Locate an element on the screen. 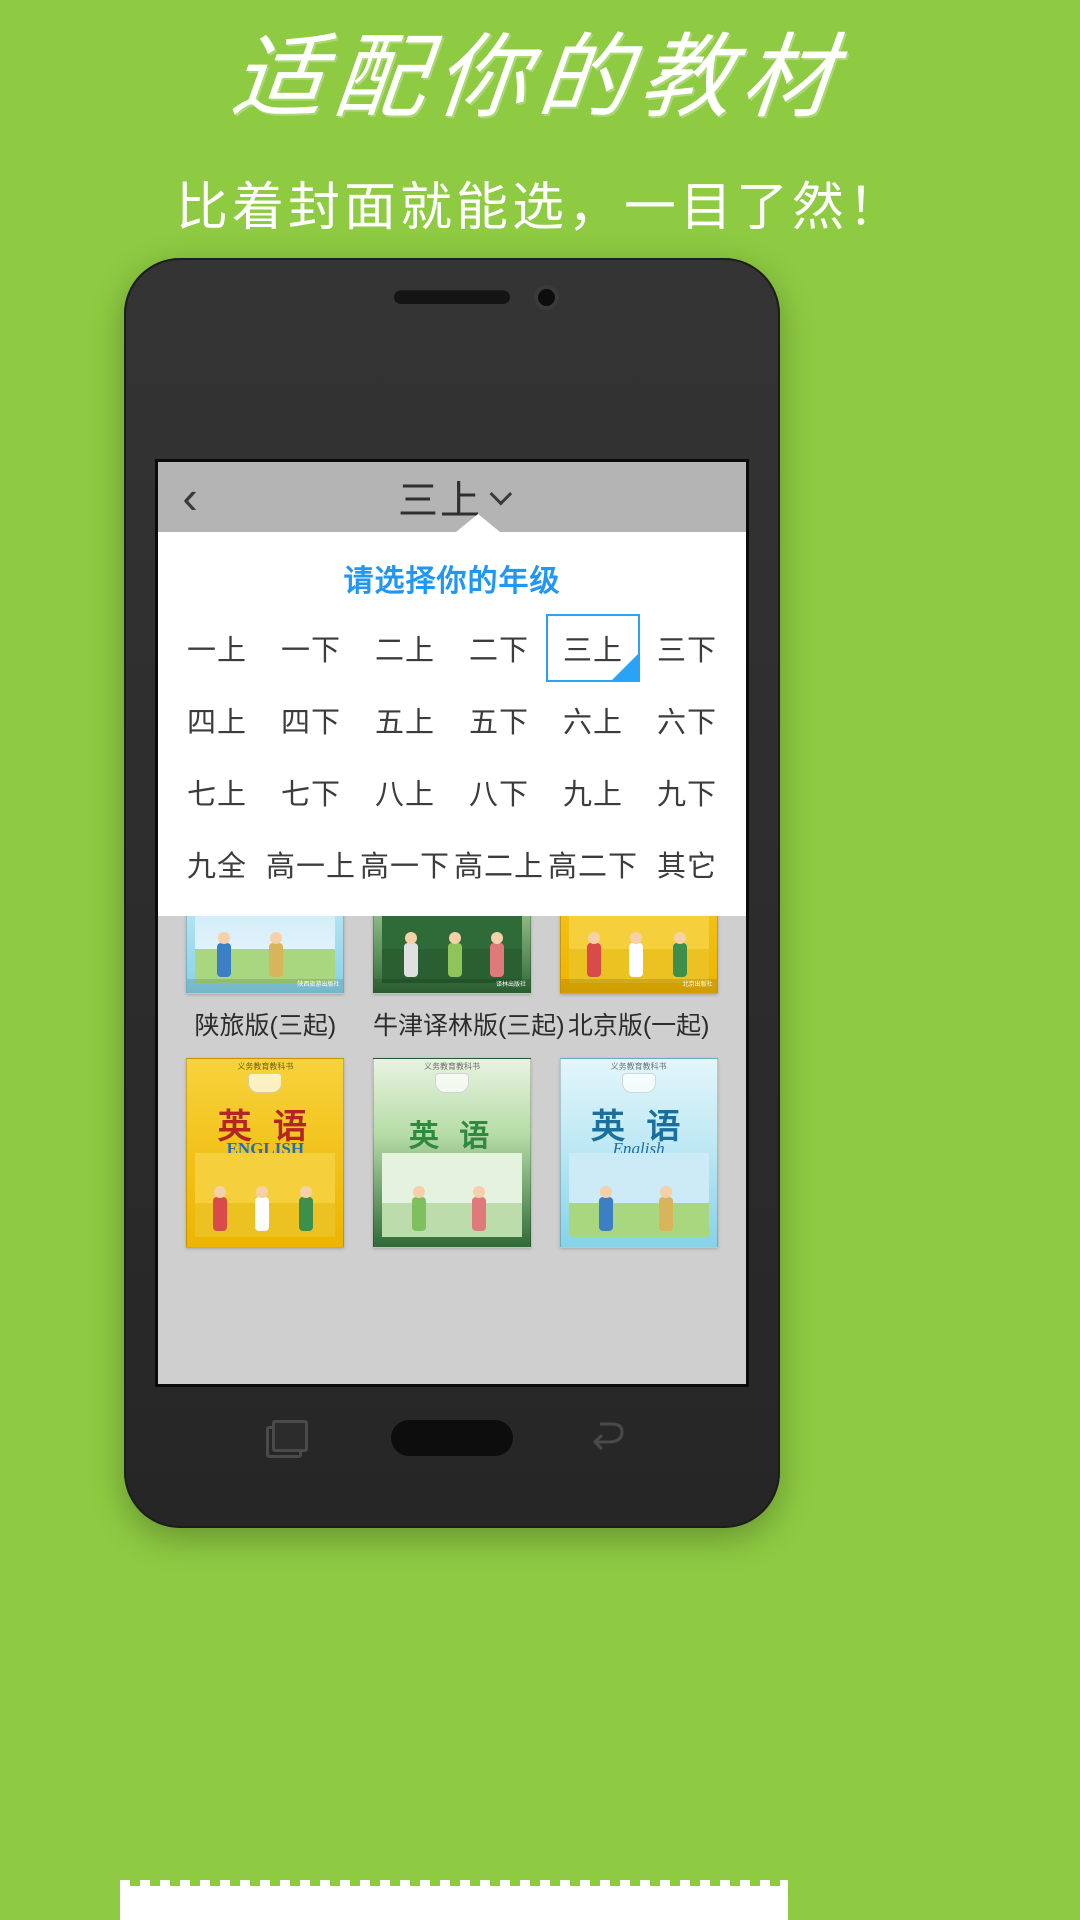 The height and width of the screenshot is (1920, 1080). cover-footer: 北京出版社 is located at coordinates (638, 986).